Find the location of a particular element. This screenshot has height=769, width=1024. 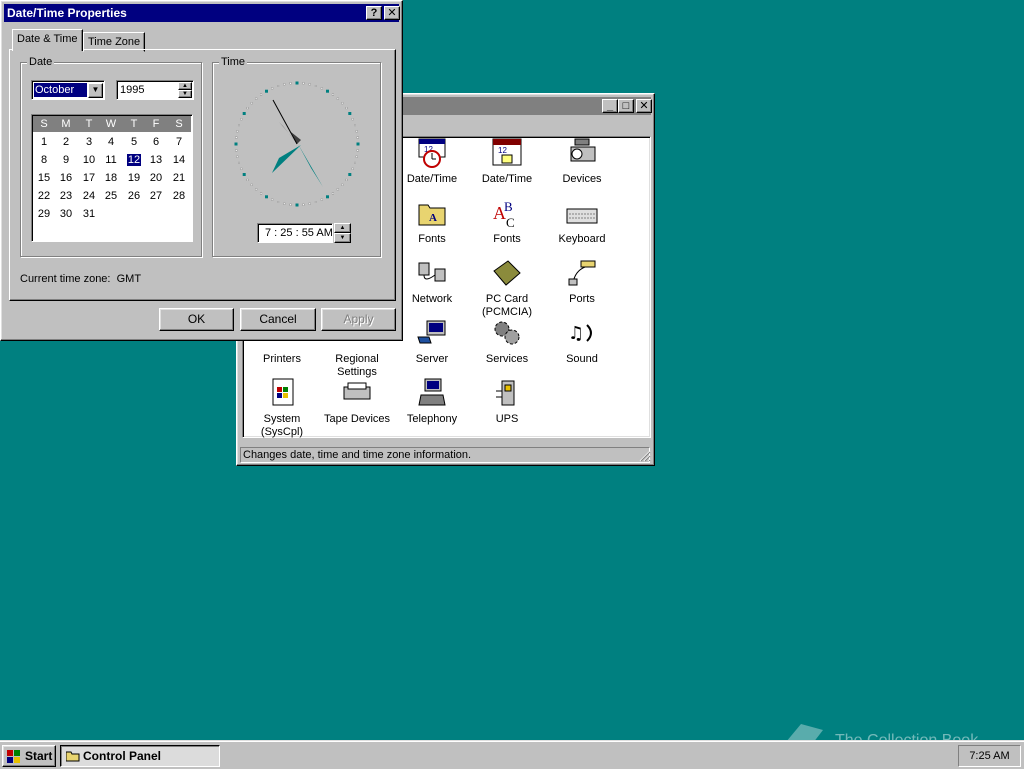

cp-item-network: Network is located at coordinates (432, 281).